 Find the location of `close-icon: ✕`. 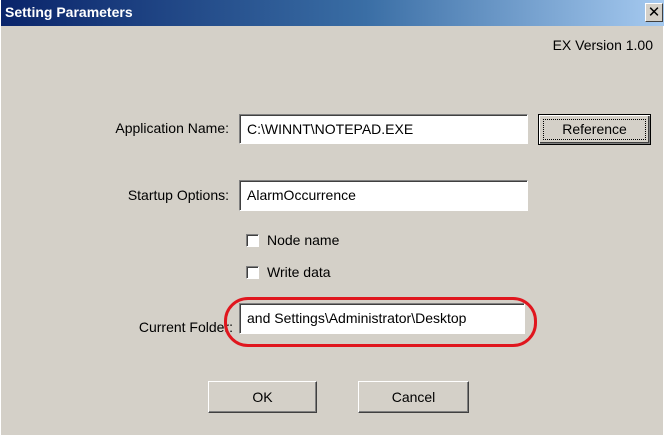

close-icon: ✕ is located at coordinates (654, 12).